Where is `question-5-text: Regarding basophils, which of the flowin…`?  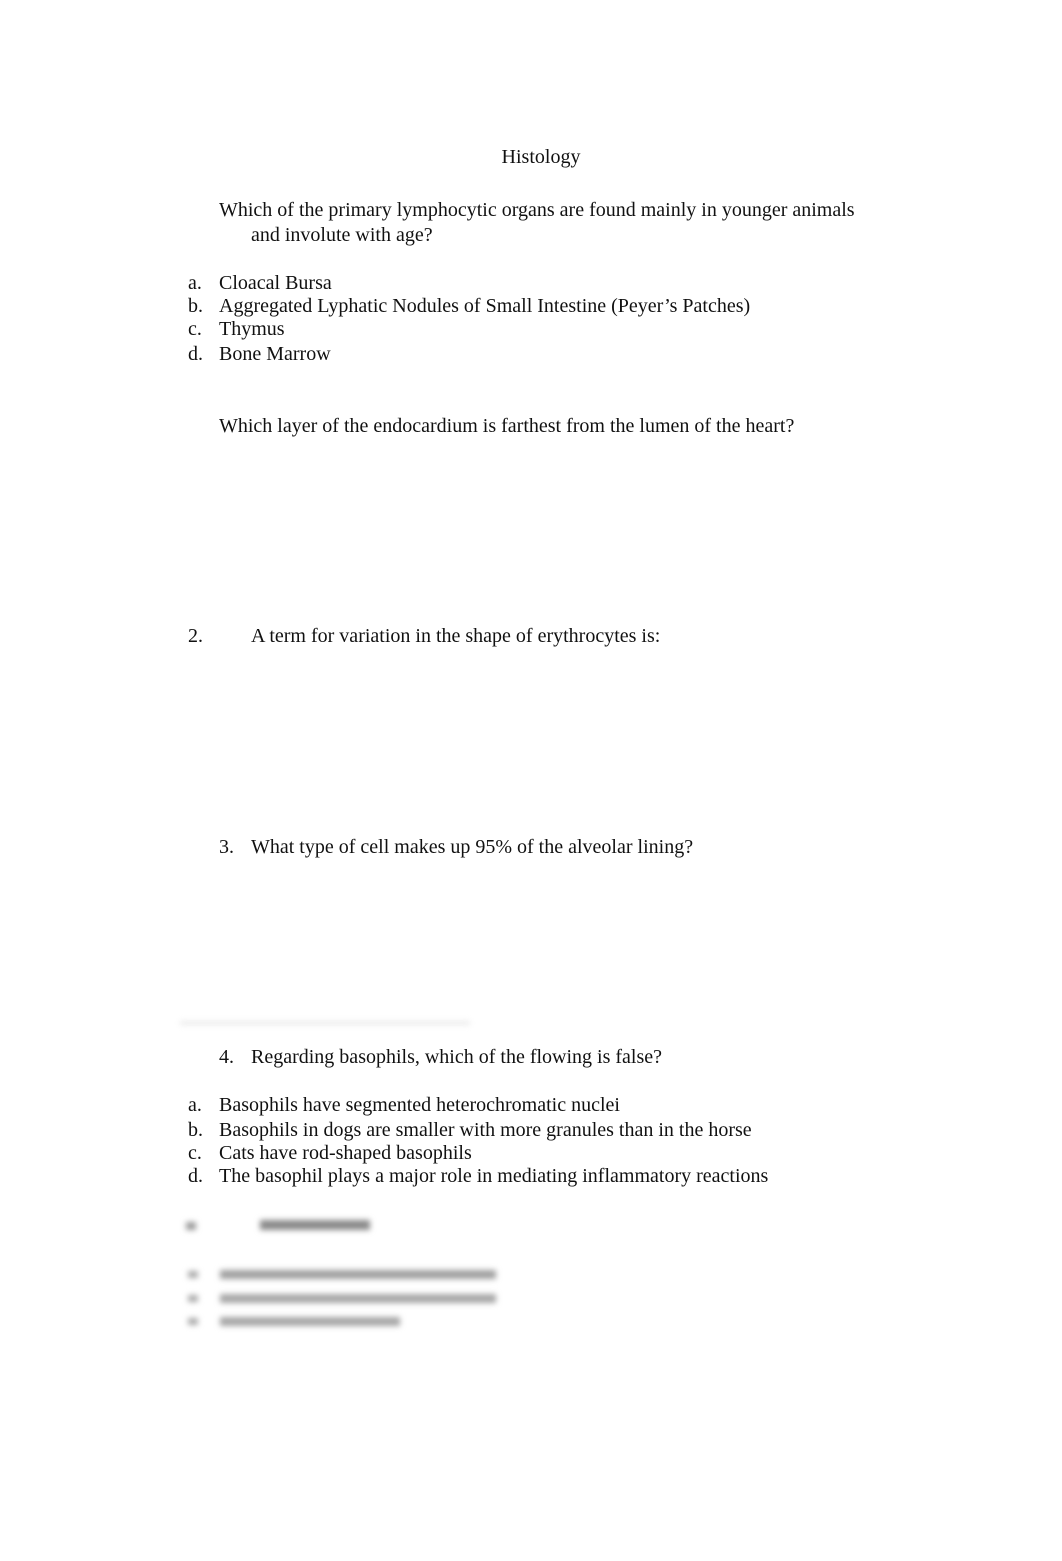
question-5-text: Regarding basophils, which of the flowin… is located at coordinates (457, 1057).